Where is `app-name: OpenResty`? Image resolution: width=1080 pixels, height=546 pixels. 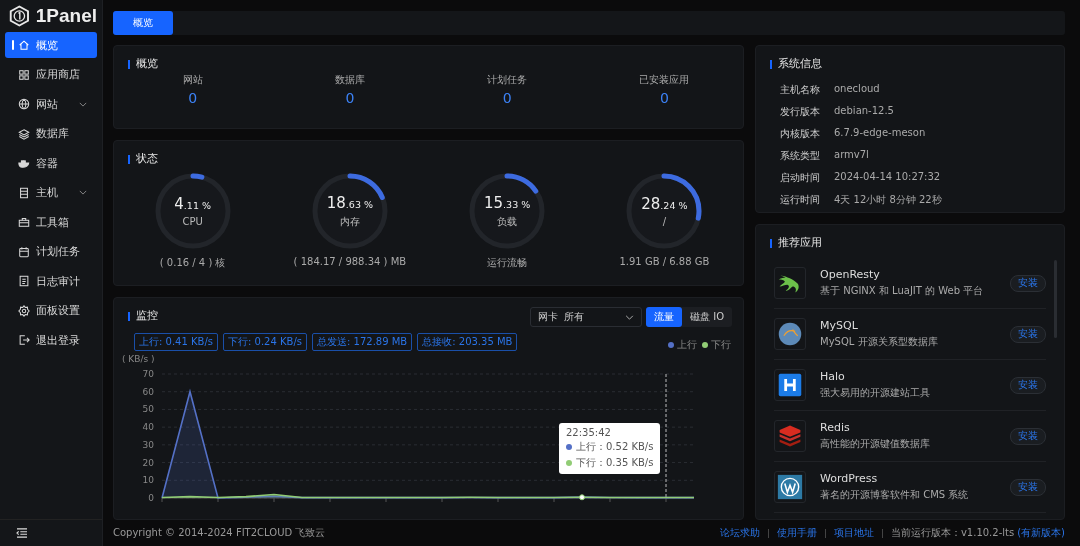
app-name: OpenResty is located at coordinates (850, 274).